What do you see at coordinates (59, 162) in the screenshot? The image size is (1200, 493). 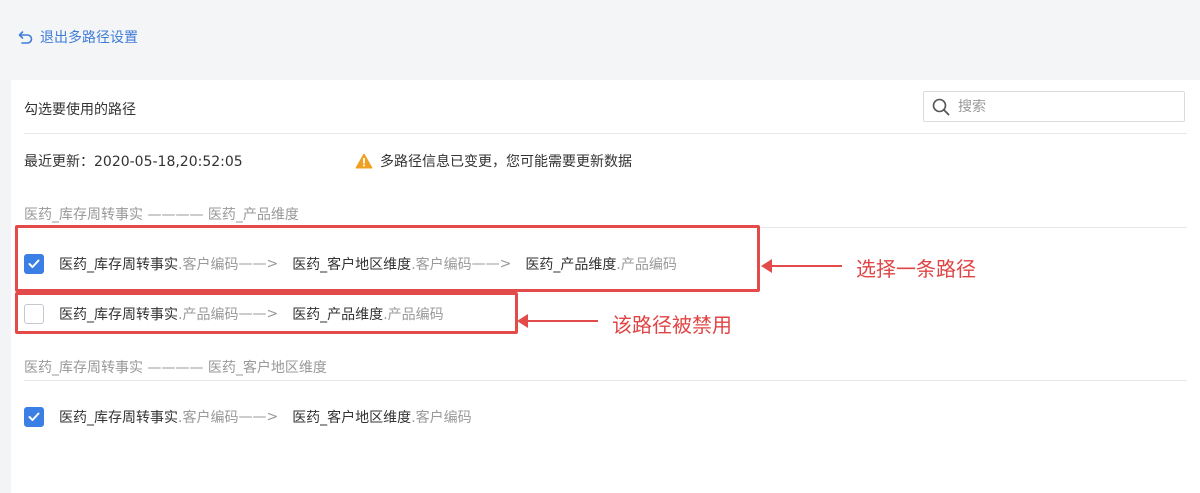 I see `last-updated-label: 最近更新：` at bounding box center [59, 162].